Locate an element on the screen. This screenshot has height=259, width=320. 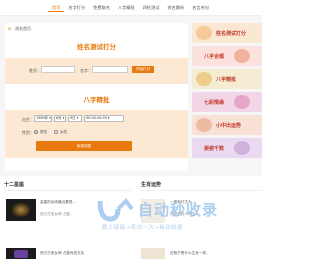
side-tile: 小中出运势 is located at coordinates (227, 125).